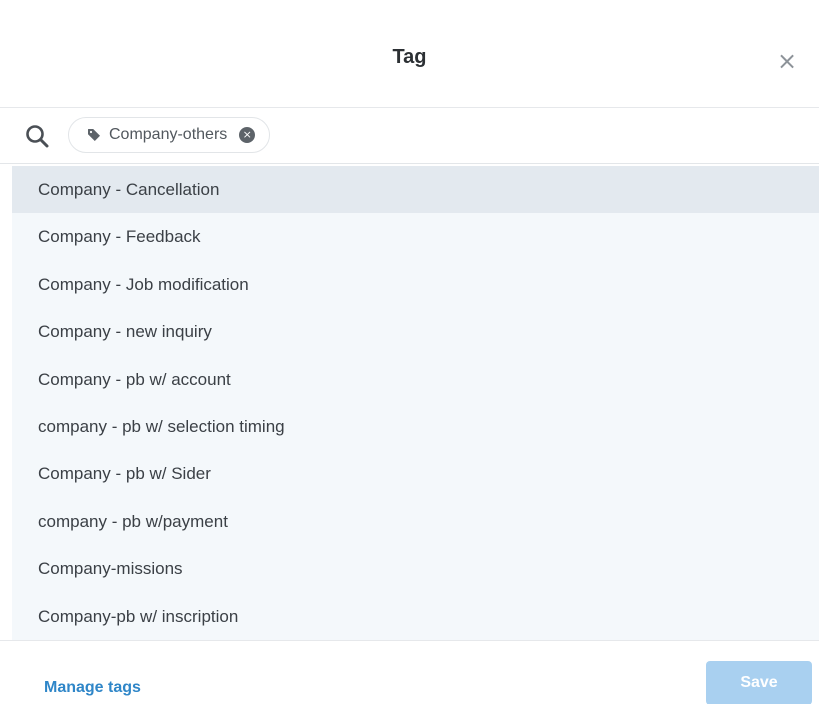  Describe the element at coordinates (94, 135) in the screenshot. I see `tag-icon` at that location.